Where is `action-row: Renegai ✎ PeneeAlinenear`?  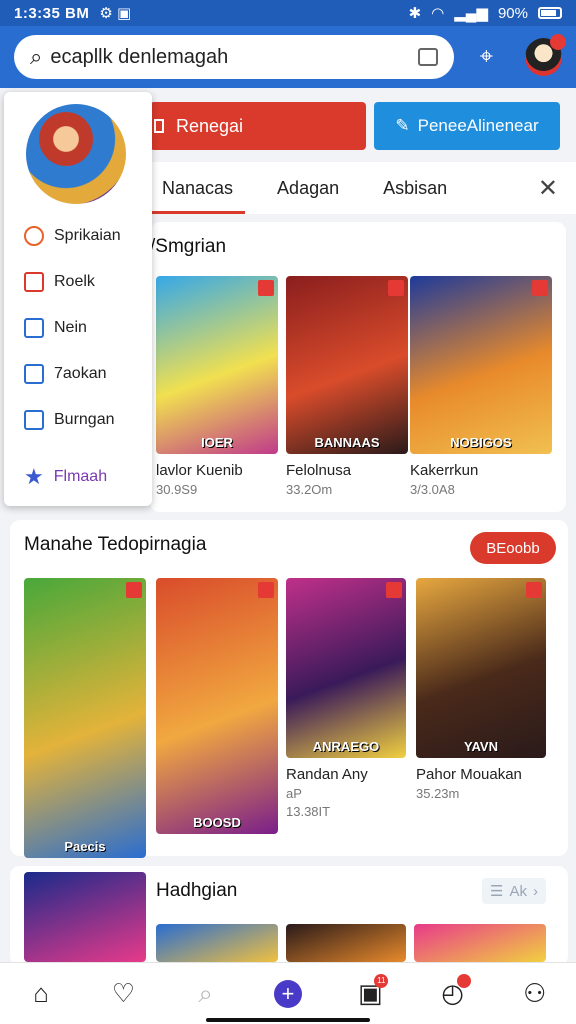
action-row: Renegai ✎ PeneeAlinenear is located at coordinates (360, 127).